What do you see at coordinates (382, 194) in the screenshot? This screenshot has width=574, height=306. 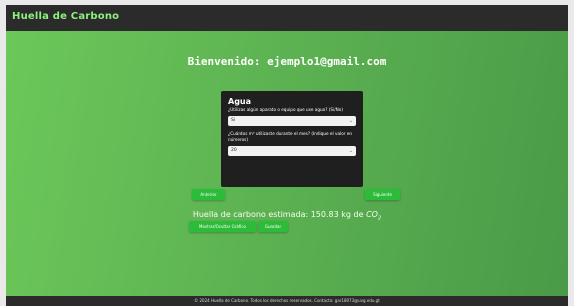 I see `next-button: Siguiente` at bounding box center [382, 194].